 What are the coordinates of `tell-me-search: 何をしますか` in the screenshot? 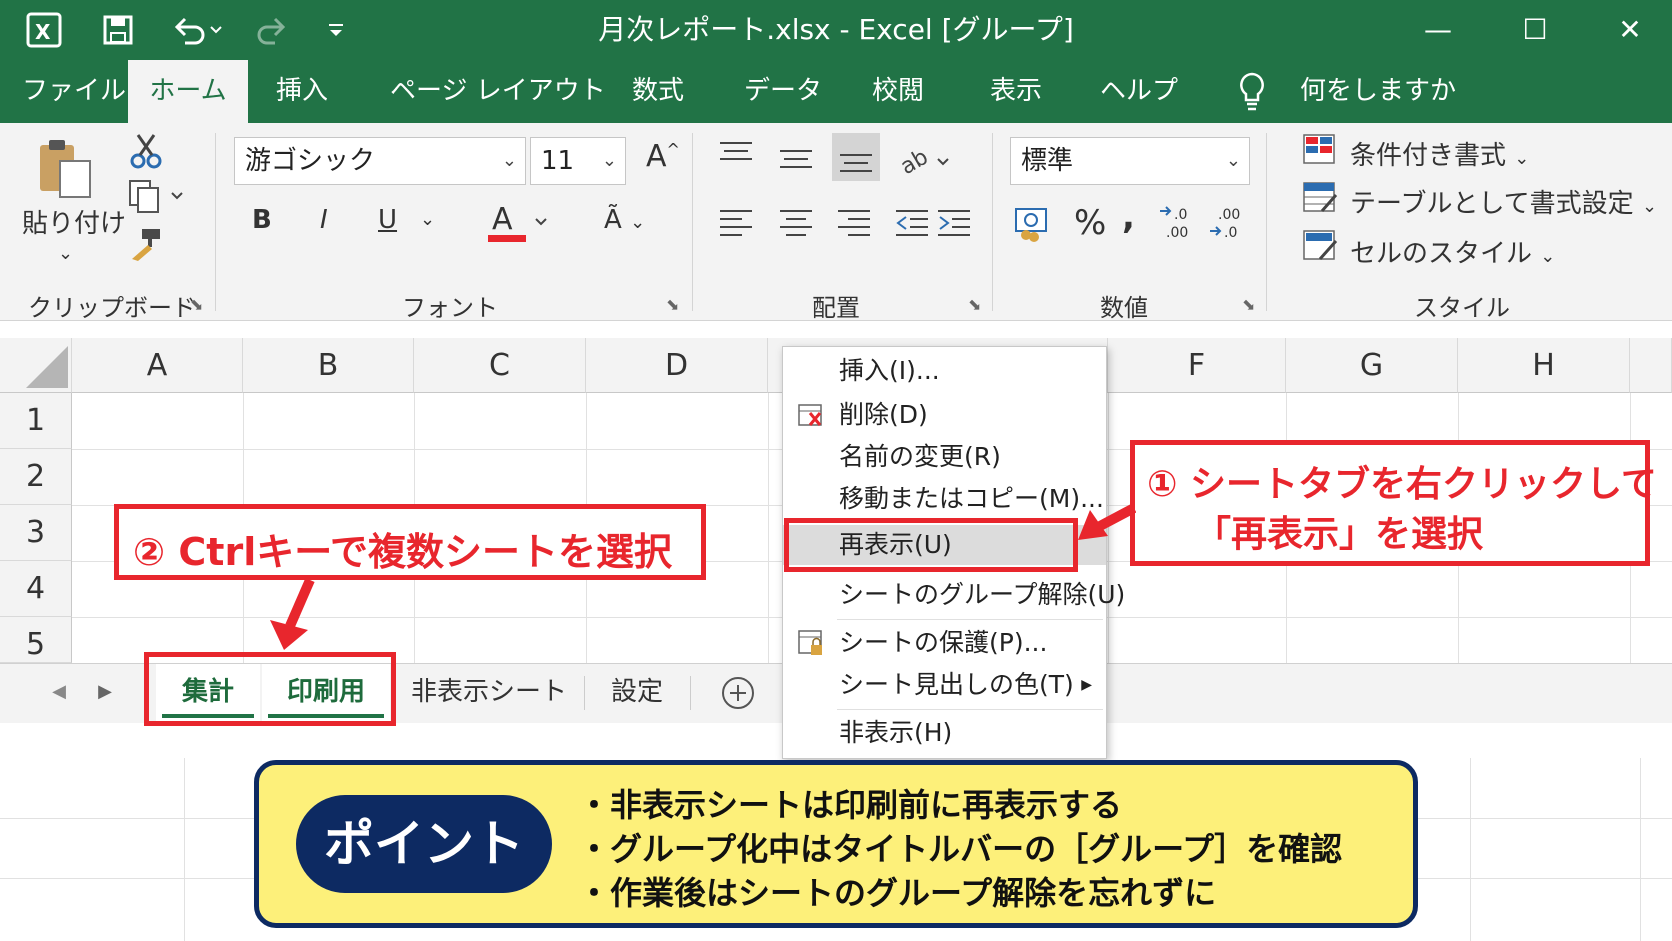 It's located at (1378, 91).